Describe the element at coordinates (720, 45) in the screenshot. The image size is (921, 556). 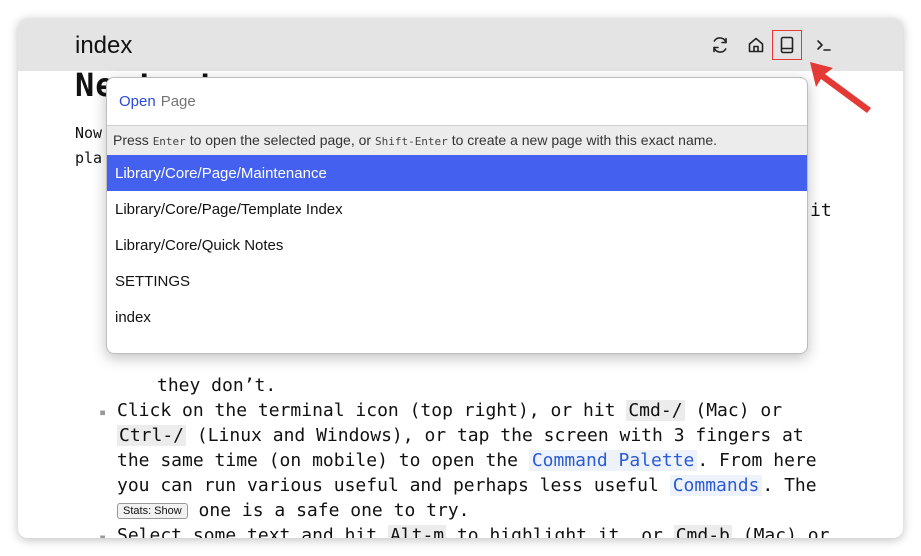
I see `reload-icon` at that location.